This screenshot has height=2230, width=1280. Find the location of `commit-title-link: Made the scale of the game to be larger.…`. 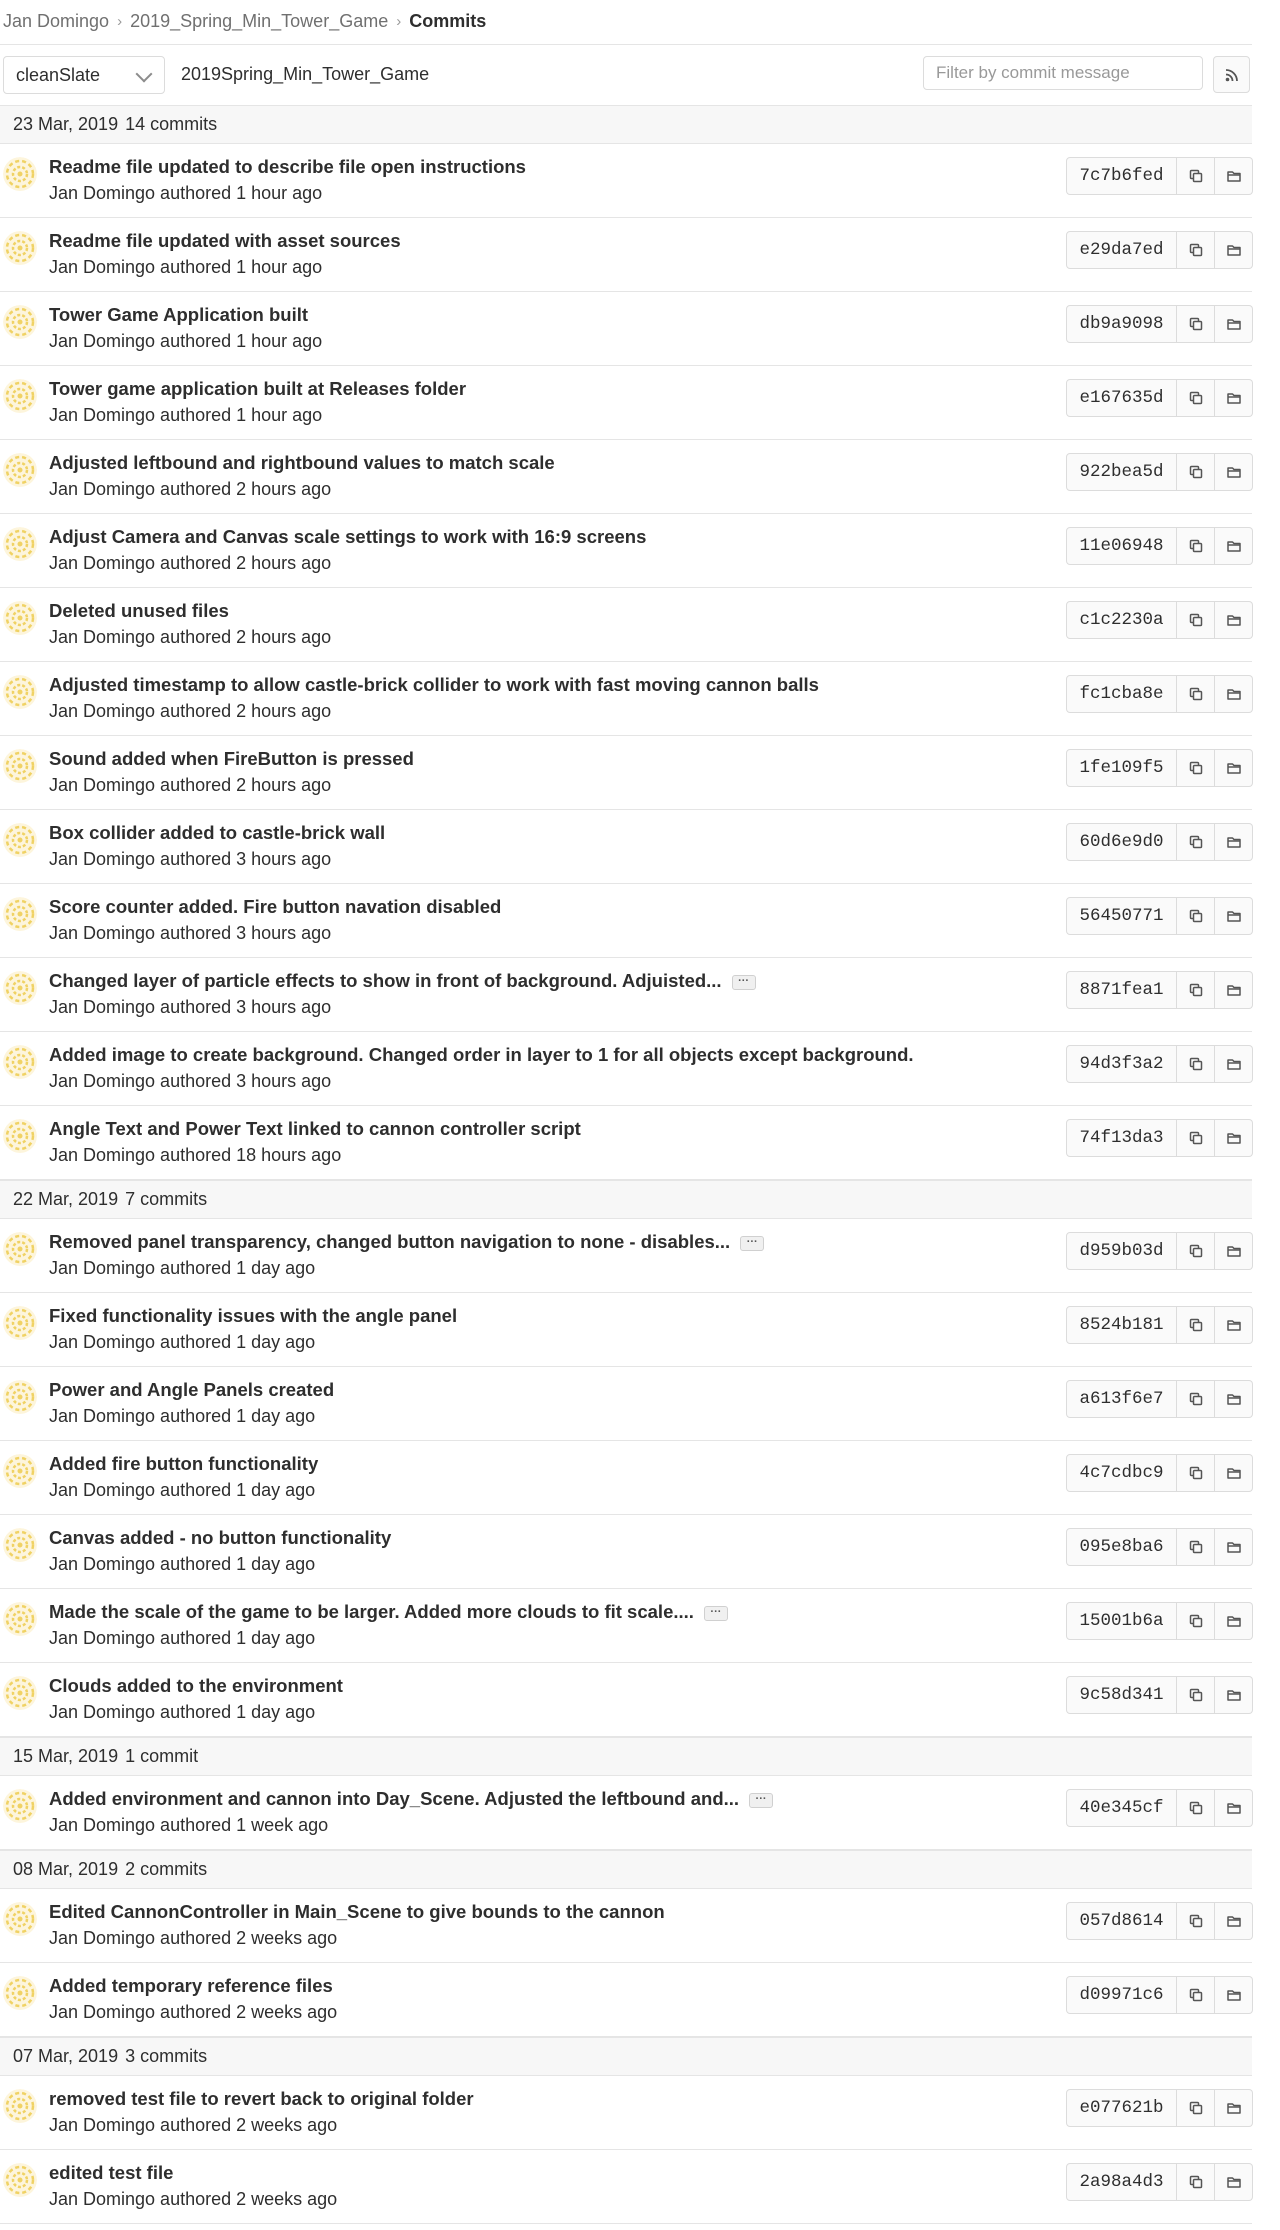

commit-title-link: Made the scale of the game to be larger.… is located at coordinates (388, 1612).